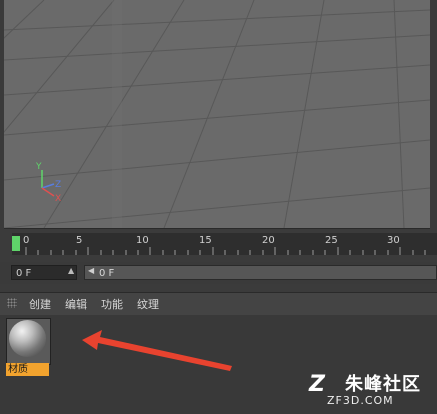  I want to click on menu-edit: 编辑, so click(76, 304).